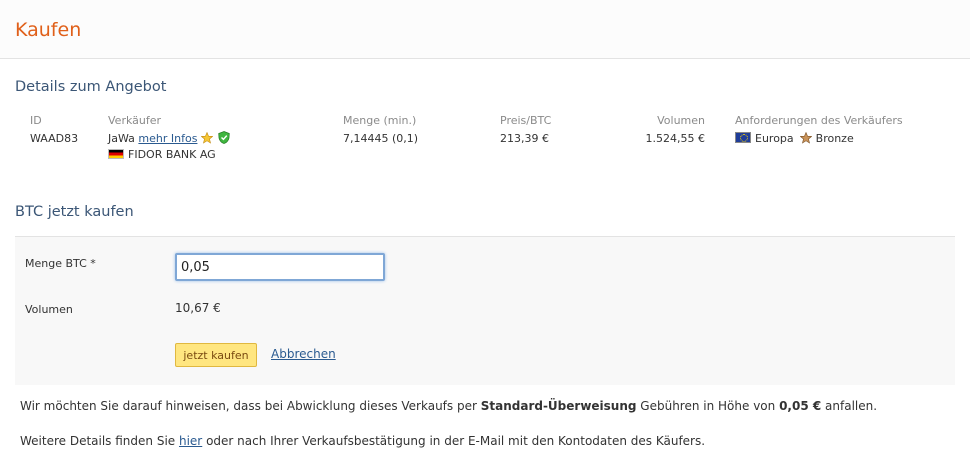  I want to click on requirement-level: Bronze, so click(834, 138).